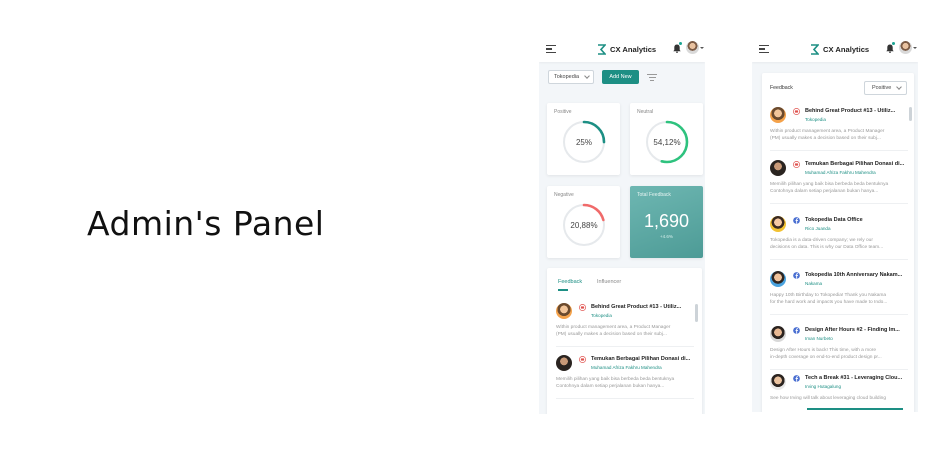 This screenshot has height=450, width=951. I want to click on stat-value: 20,88%, so click(584, 225).